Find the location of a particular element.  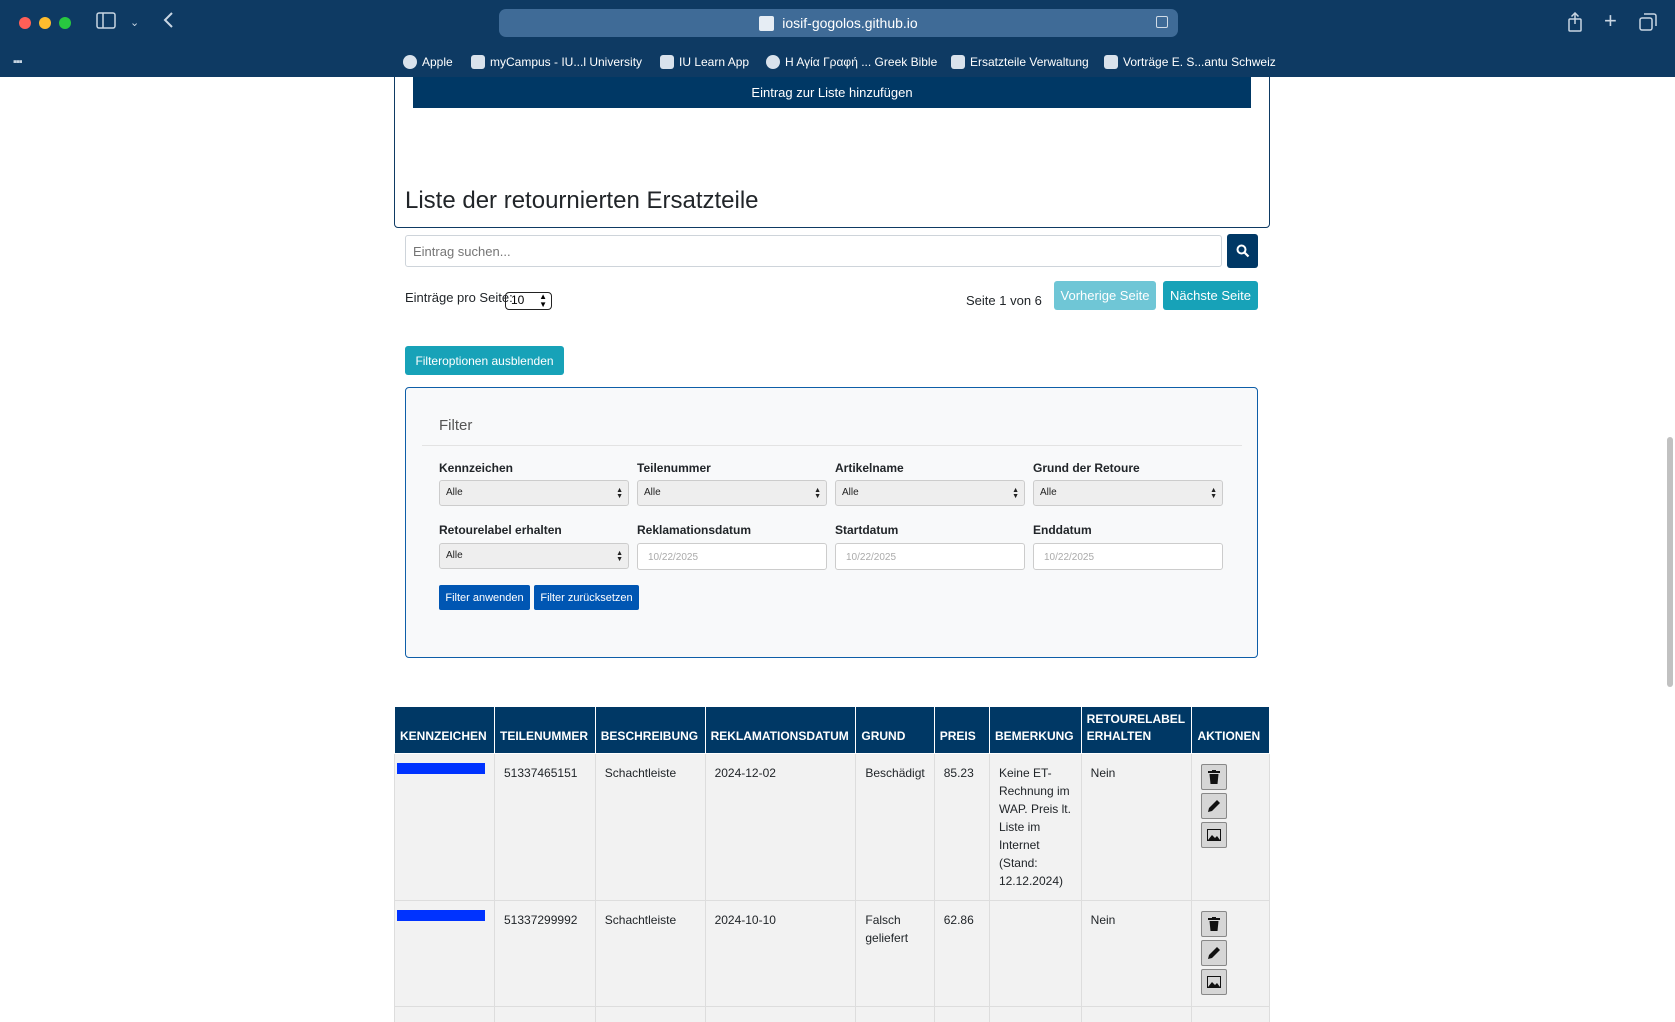

bookmark-label: IU Learn App is located at coordinates (714, 62).